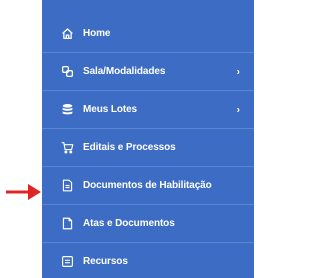  Describe the element at coordinates (67, 186) in the screenshot. I see `document-icon` at that location.